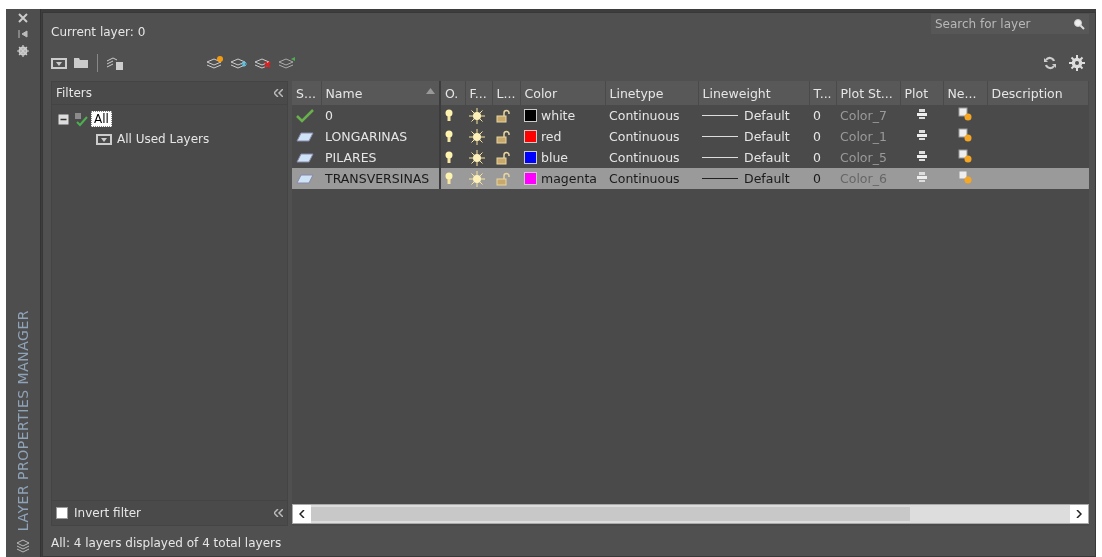 The image size is (1102, 557). I want to click on color-name: blue, so click(555, 157).